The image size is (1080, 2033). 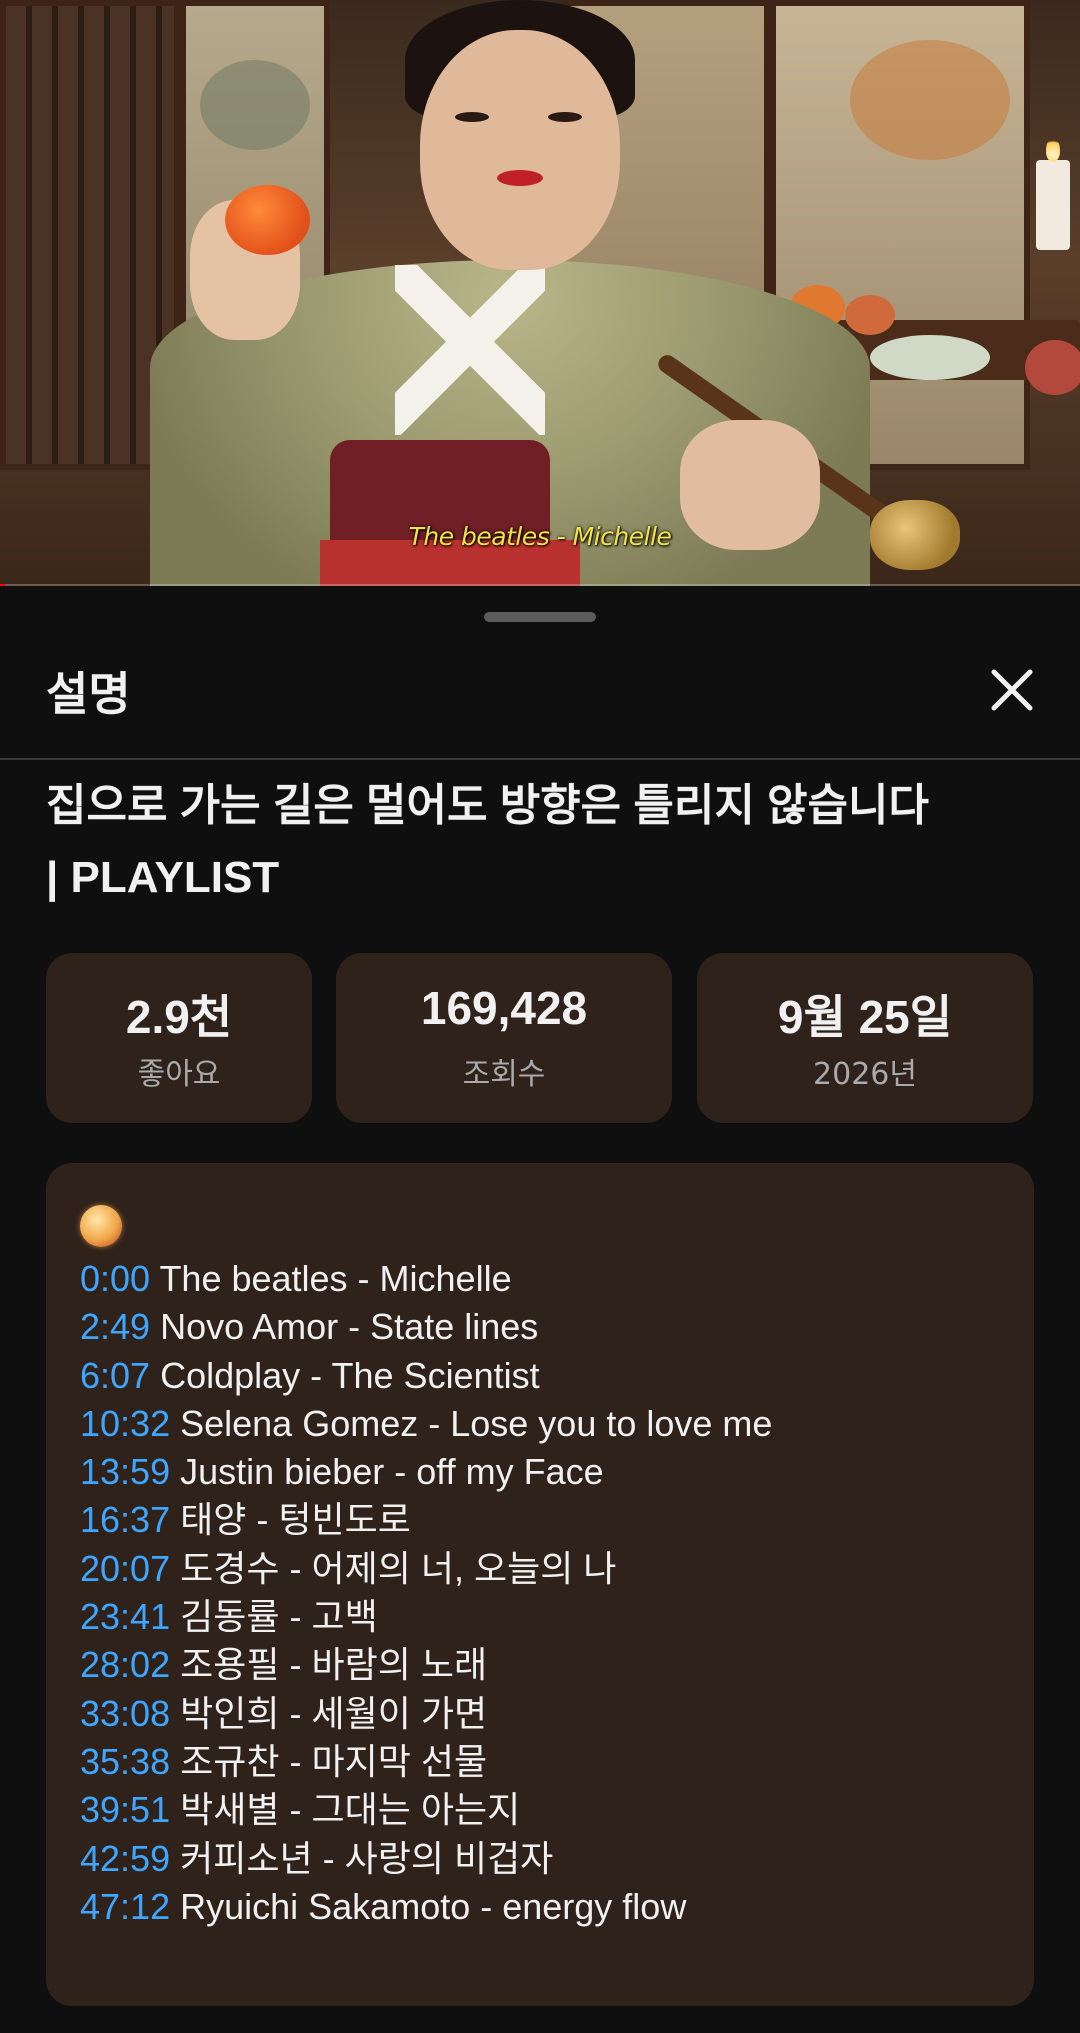 I want to click on timestamp-link: 35:38, so click(x=125, y=1761).